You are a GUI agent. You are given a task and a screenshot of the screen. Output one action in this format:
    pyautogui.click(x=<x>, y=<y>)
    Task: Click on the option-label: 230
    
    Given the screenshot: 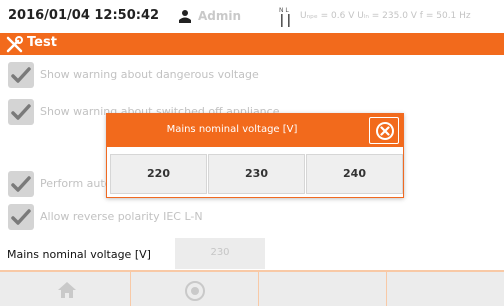 What is the action you would take?
    pyautogui.click(x=256, y=173)
    